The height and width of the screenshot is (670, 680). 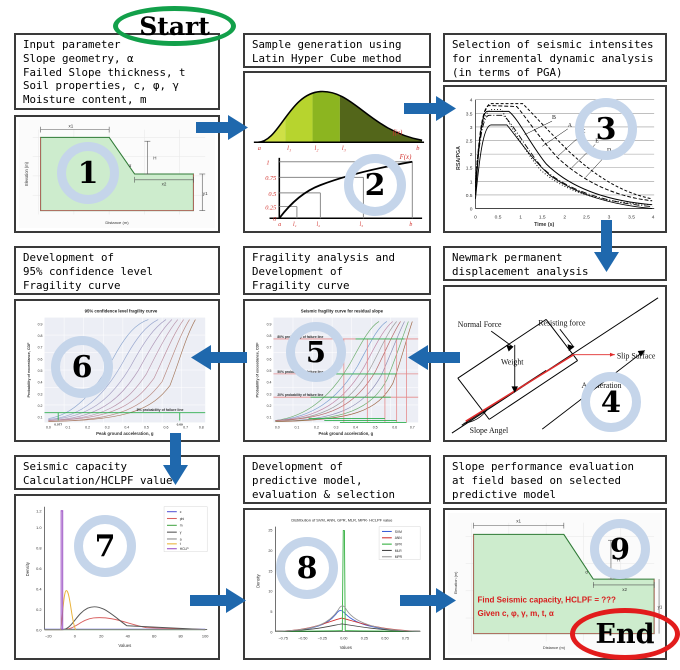 I want to click on svg-text: 25, so click(x=270, y=530).